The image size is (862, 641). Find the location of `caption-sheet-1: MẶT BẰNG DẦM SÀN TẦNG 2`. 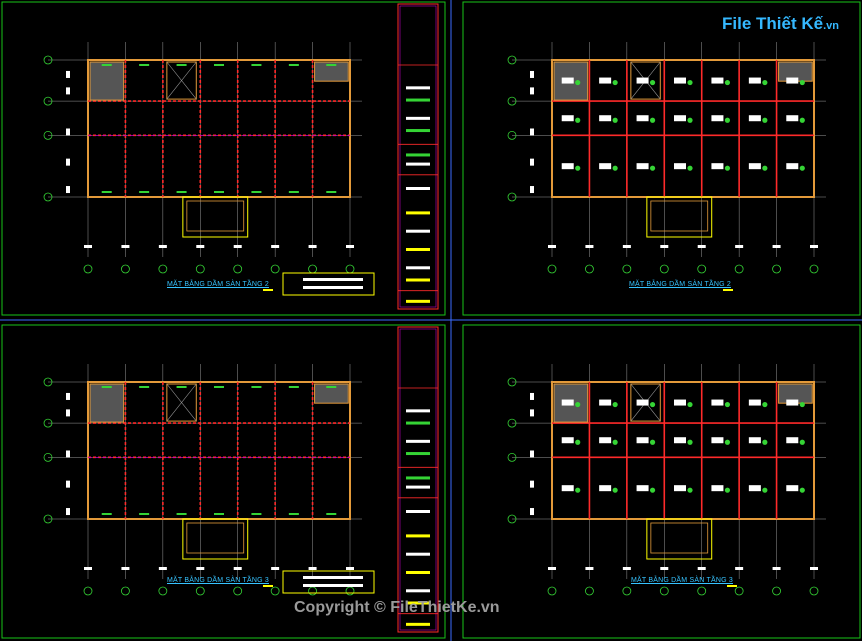

caption-sheet-1: MẶT BẰNG DẦM SÀN TẦNG 2 is located at coordinates (218, 284).